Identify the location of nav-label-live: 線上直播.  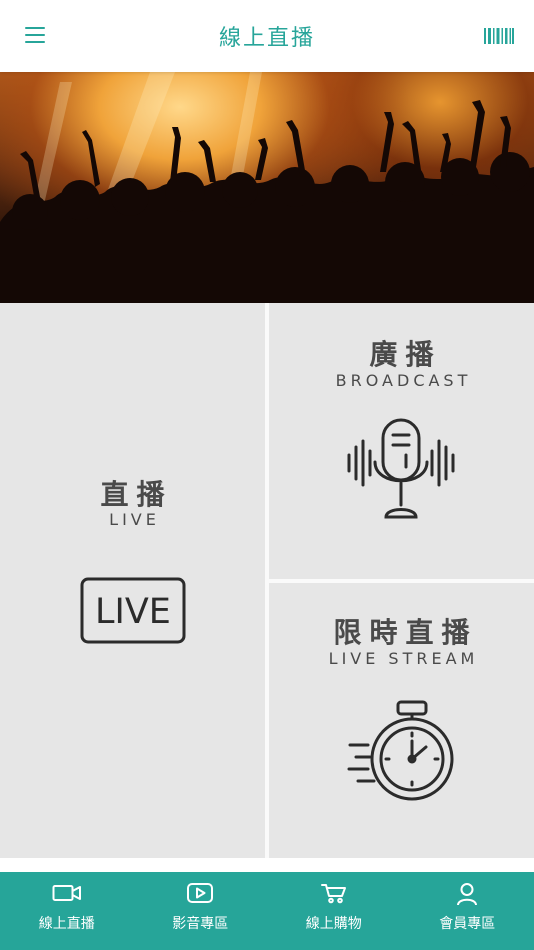
(66, 924).